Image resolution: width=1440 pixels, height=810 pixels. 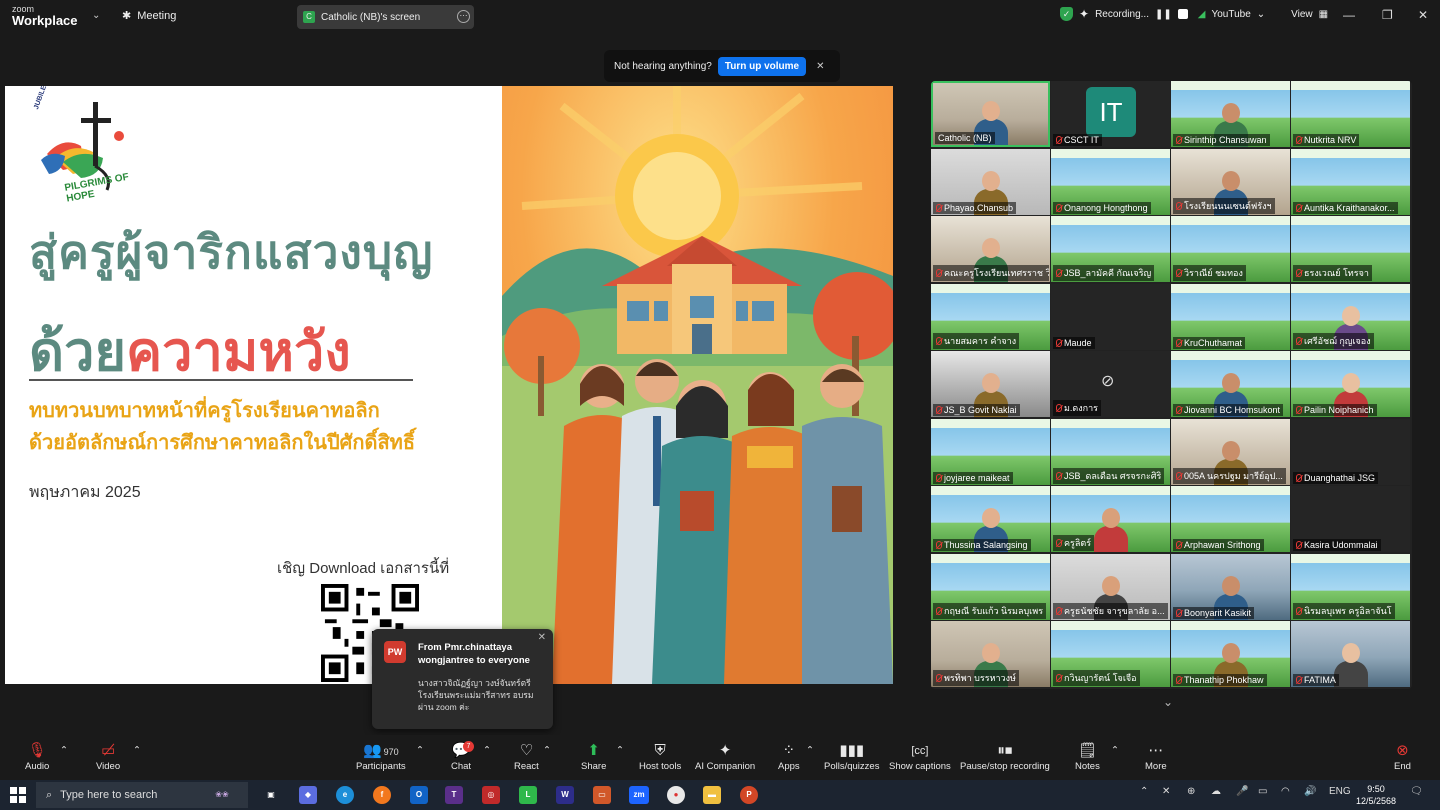 What do you see at coordinates (463, 16) in the screenshot?
I see `more-options-icon: ···` at bounding box center [463, 16].